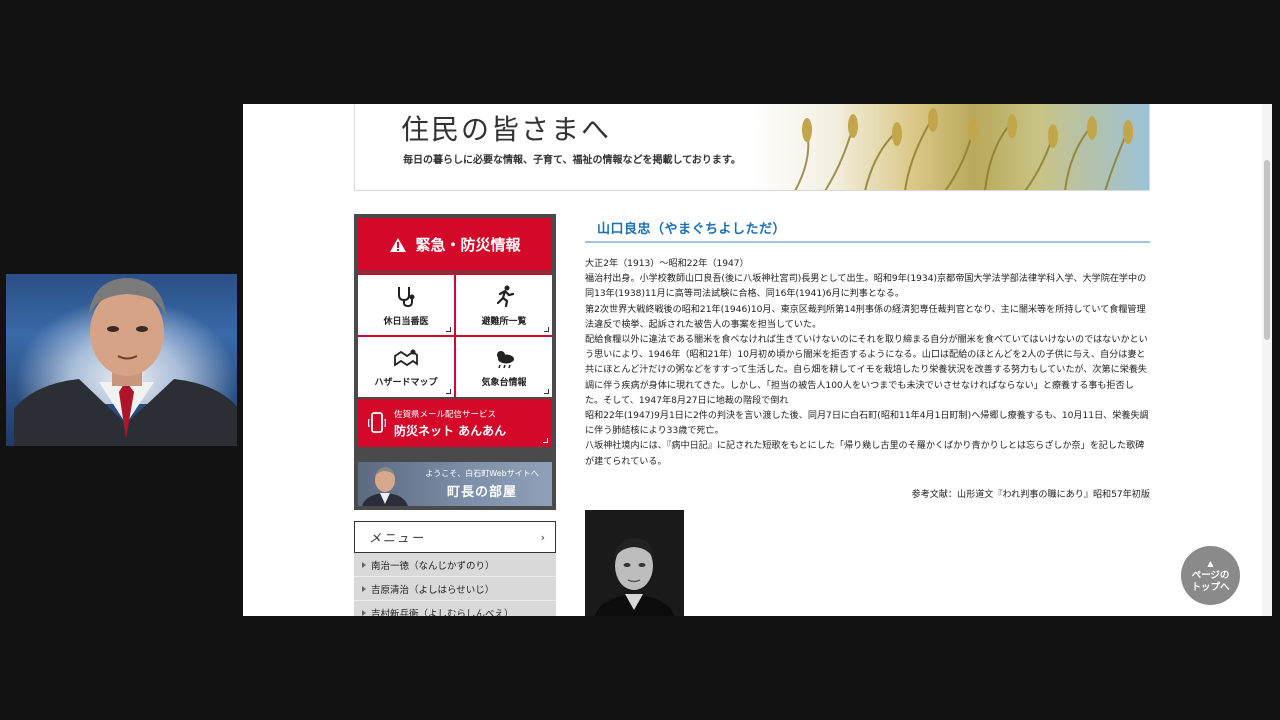 This screenshot has width=1280, height=720. What do you see at coordinates (867, 229) in the screenshot?
I see `article-title: 山口良忠（やまぐちよしただ）` at bounding box center [867, 229].